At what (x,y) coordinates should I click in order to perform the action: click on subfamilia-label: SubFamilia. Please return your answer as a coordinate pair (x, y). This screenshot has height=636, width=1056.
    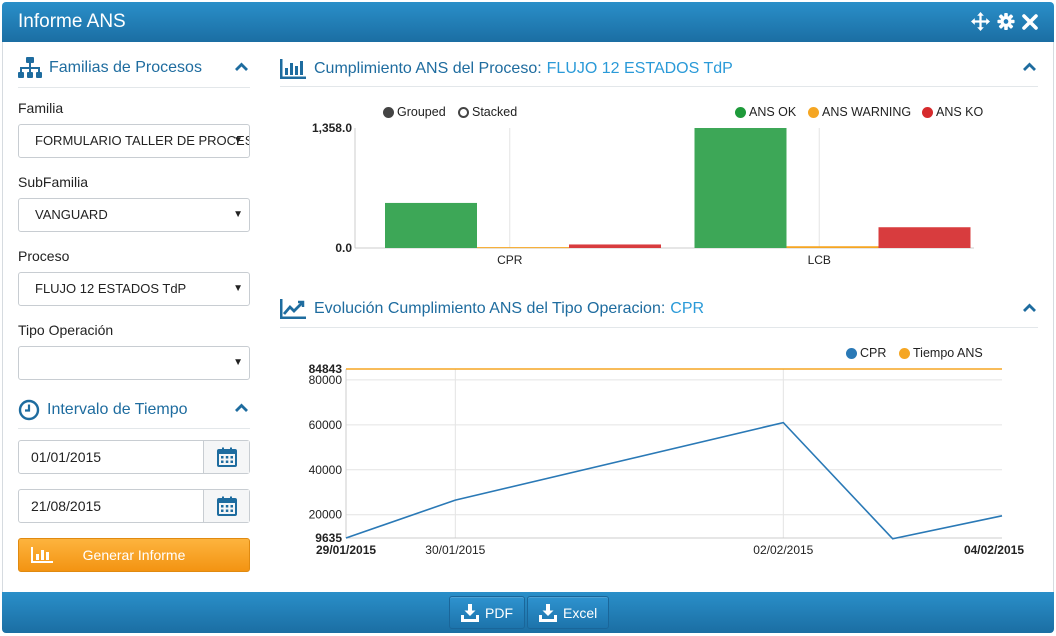
    Looking at the image, I should click on (53, 182).